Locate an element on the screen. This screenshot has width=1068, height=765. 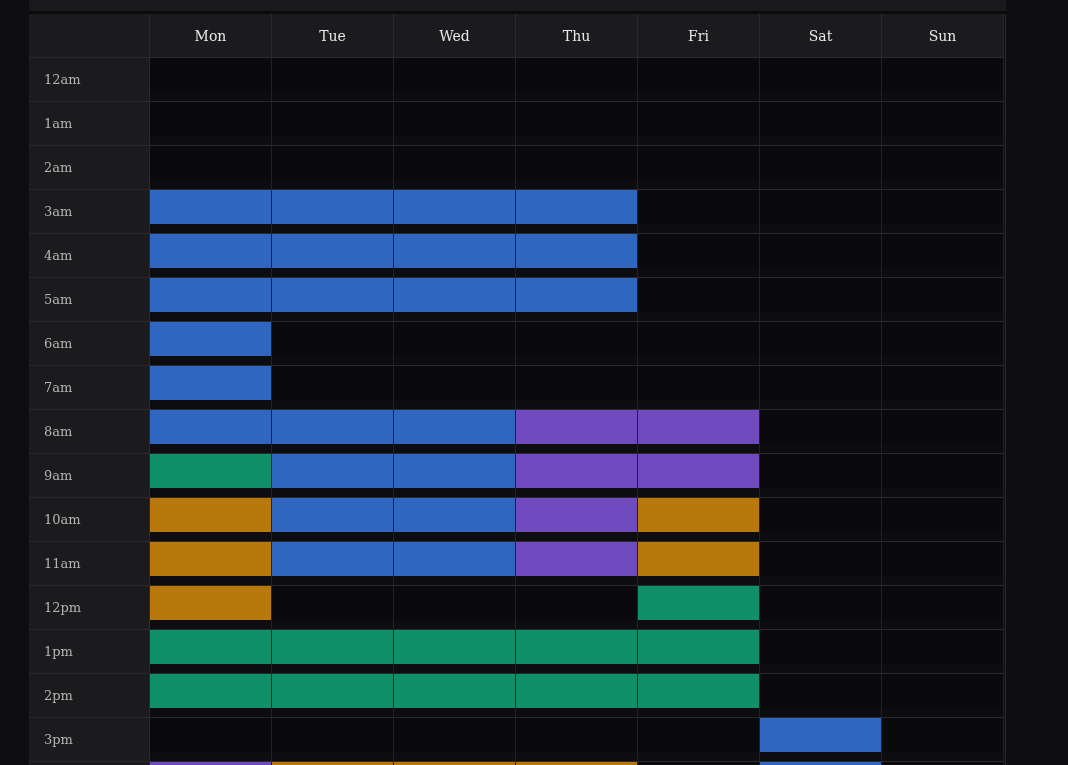
time-label: 1am is located at coordinates (89, 124).